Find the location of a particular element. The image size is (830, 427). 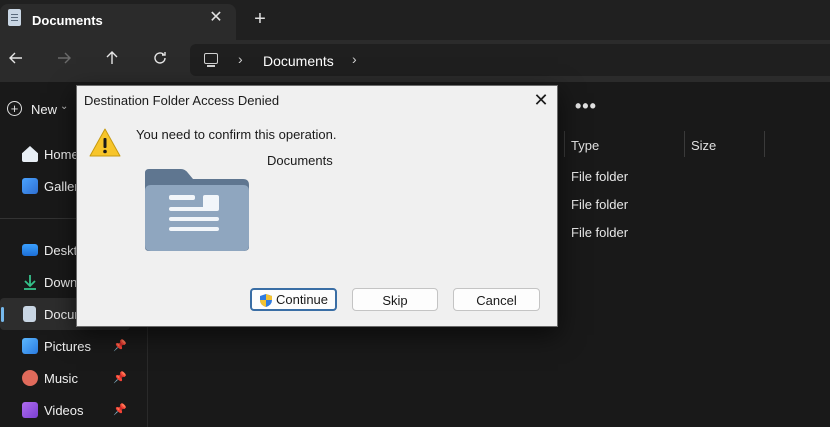

chevron-down-icon: ⌄ is located at coordinates (64, 106).